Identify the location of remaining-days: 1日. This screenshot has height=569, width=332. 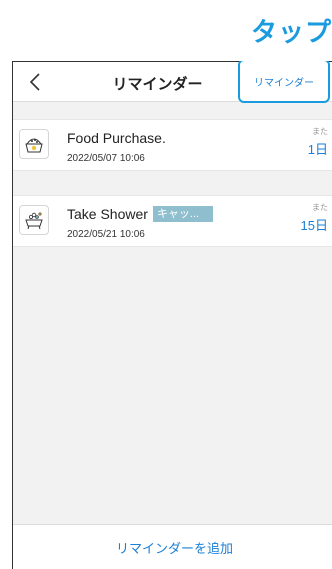
(317, 149).